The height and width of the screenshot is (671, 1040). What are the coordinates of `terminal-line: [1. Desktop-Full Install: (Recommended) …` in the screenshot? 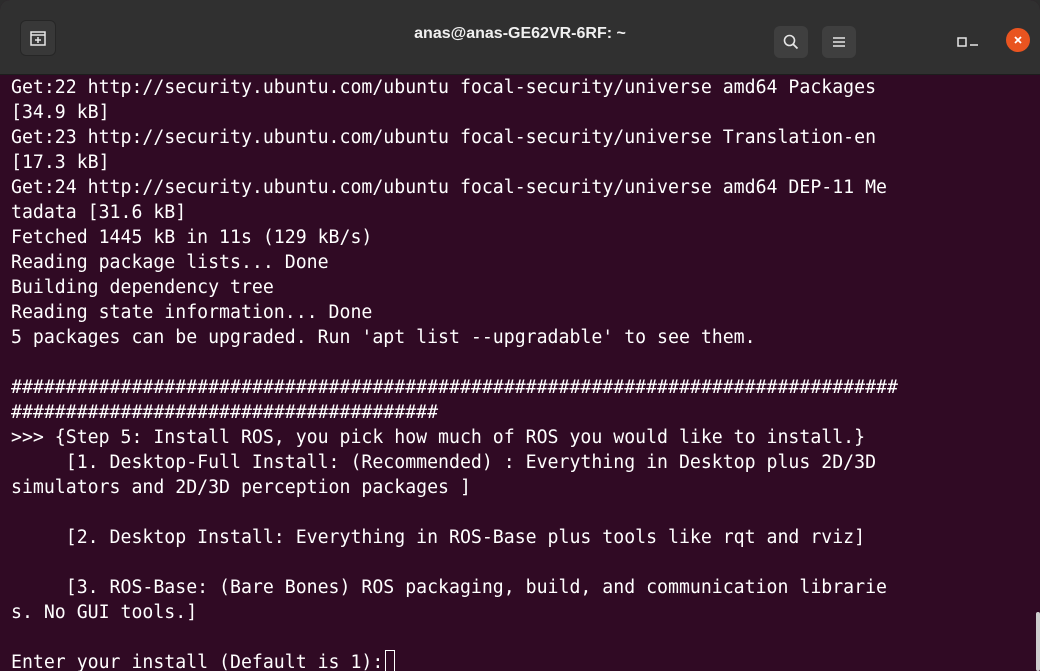 It's located at (444, 462).